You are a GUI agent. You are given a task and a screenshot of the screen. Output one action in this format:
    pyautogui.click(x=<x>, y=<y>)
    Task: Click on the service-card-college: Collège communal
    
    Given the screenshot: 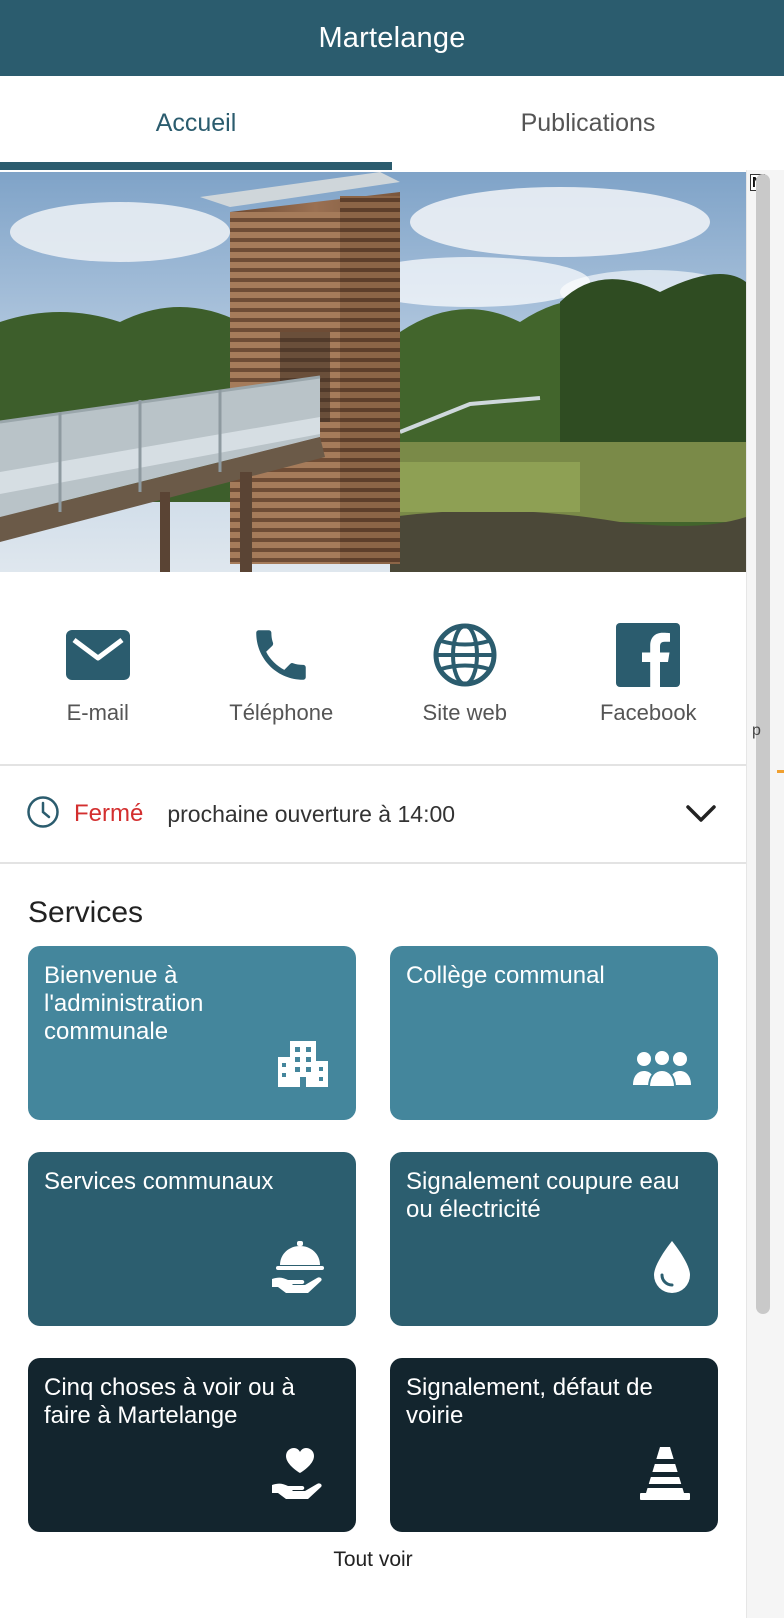 What is the action you would take?
    pyautogui.click(x=554, y=1033)
    